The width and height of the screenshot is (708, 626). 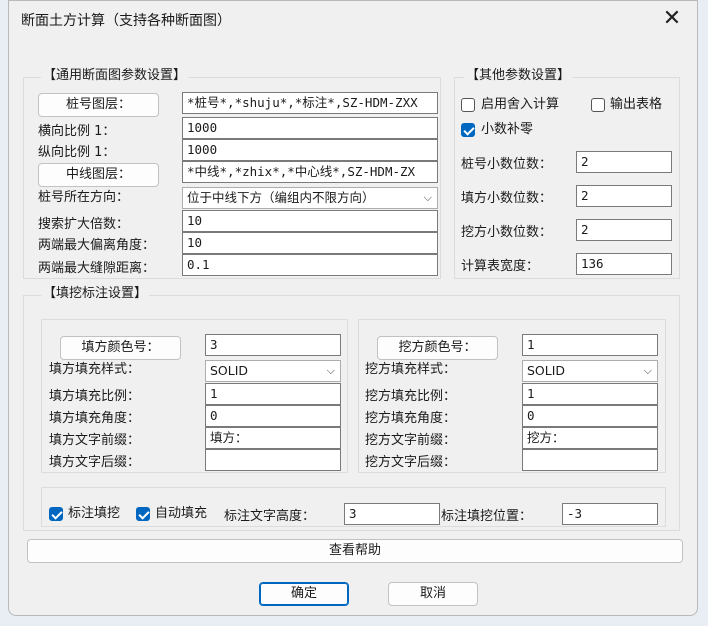 I want to click on fill-prefix-field: 填方：, so click(x=273, y=438).